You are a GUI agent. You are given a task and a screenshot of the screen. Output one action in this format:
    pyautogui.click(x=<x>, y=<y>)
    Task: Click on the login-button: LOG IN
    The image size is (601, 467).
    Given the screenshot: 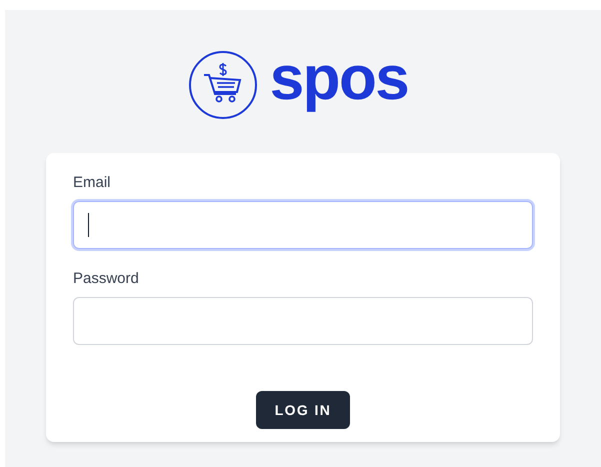 What is the action you would take?
    pyautogui.click(x=303, y=410)
    